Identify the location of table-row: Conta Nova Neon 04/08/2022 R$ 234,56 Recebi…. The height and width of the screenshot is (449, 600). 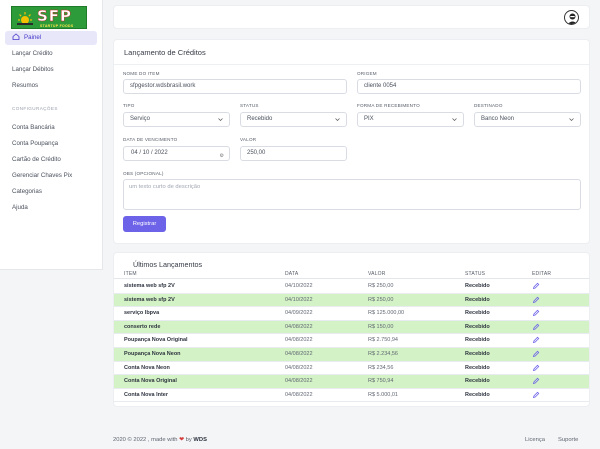
(351, 369).